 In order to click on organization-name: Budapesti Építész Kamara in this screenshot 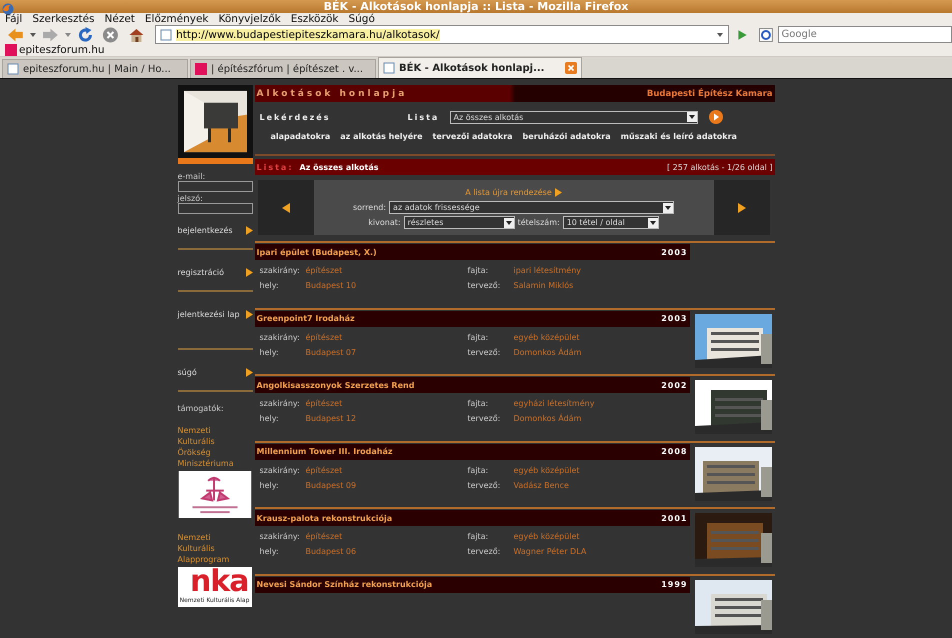, I will do `click(709, 93)`.